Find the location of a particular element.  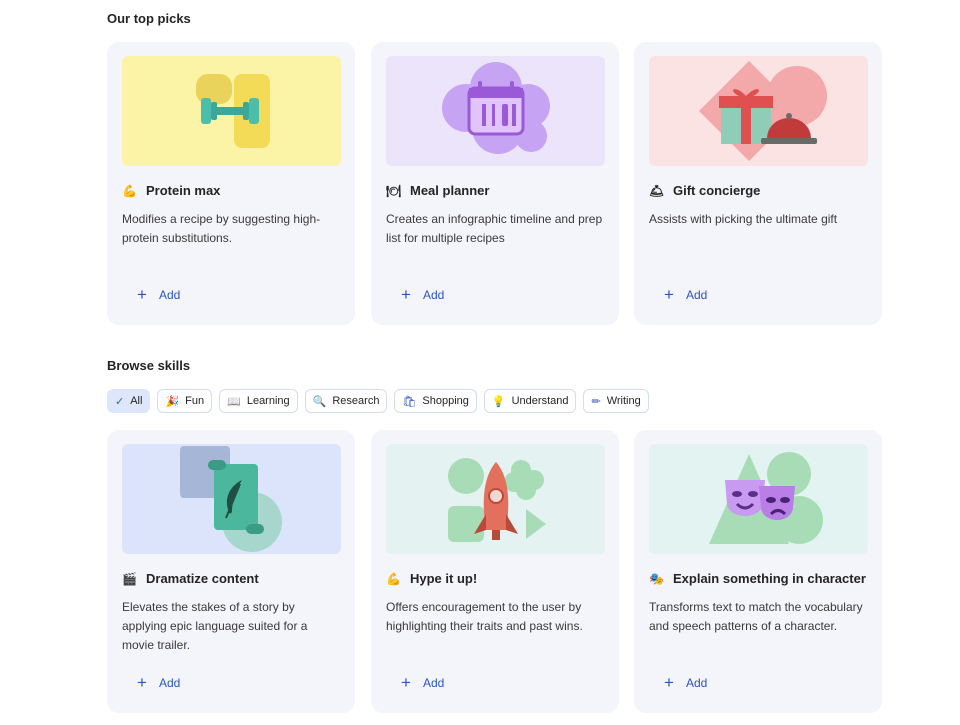

card-description: Assists with picking the ultimate gift is located at coordinates (743, 219).